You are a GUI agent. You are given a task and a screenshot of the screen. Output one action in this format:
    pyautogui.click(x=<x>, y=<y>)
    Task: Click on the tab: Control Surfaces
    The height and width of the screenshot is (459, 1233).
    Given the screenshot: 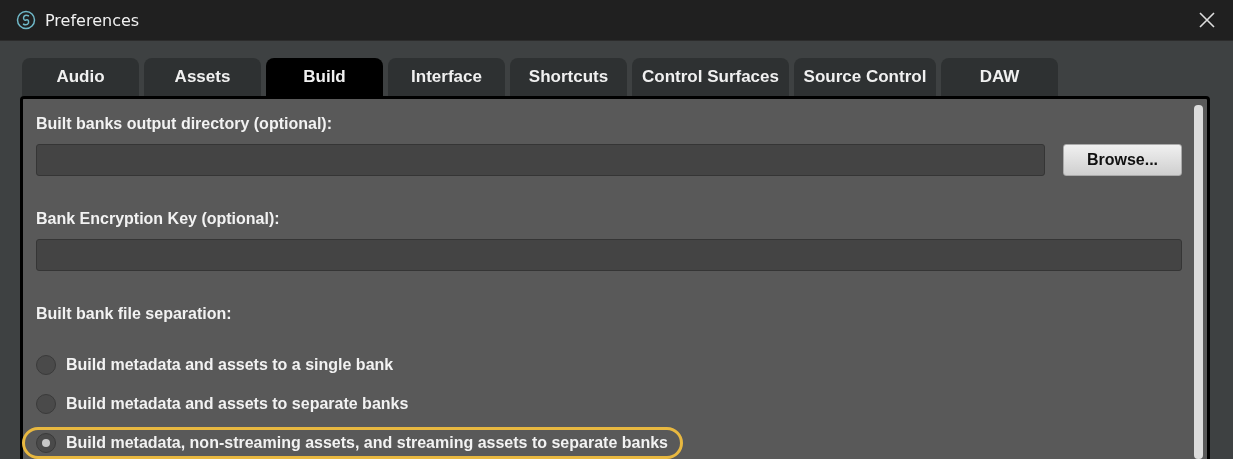 What is the action you would take?
    pyautogui.click(x=710, y=77)
    